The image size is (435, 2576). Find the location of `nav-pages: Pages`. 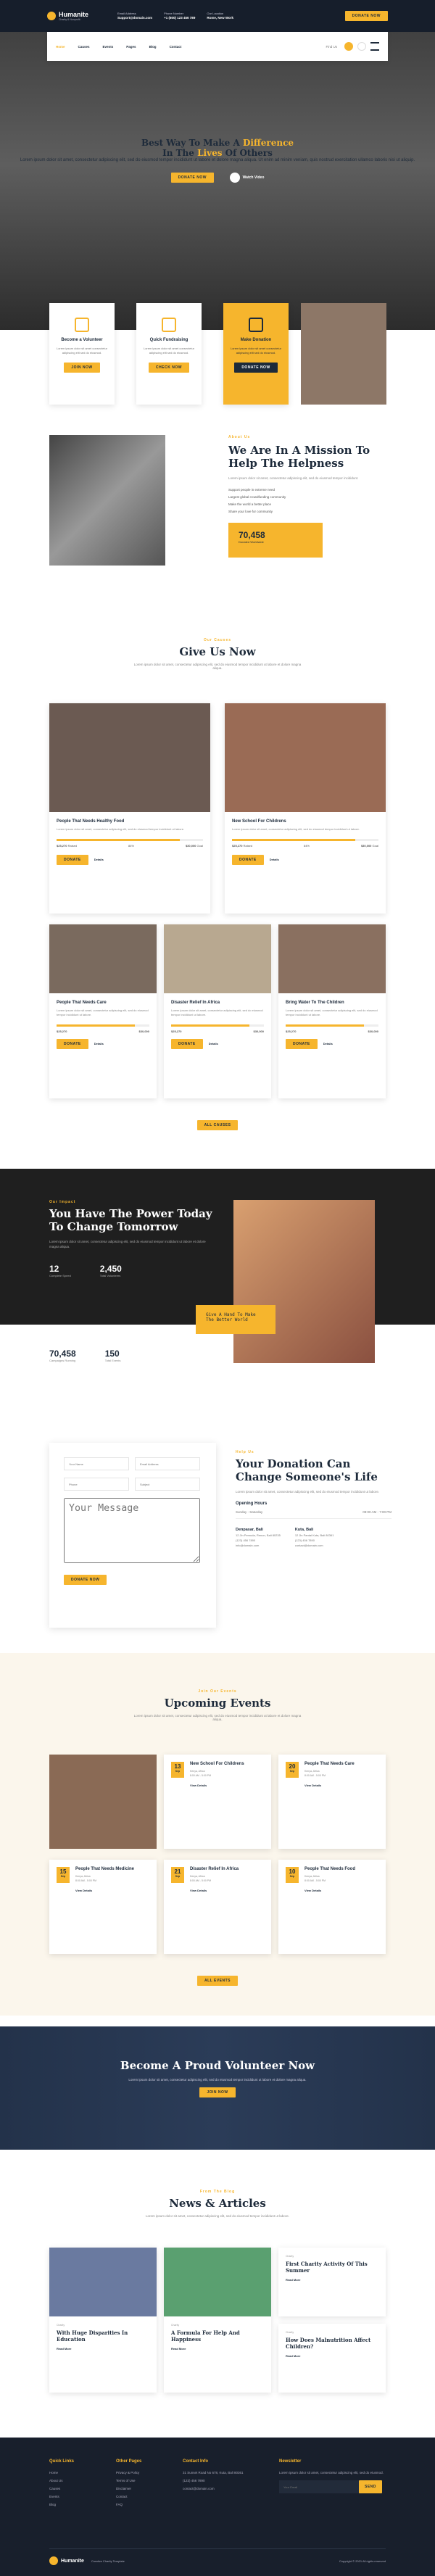

nav-pages: Pages is located at coordinates (131, 47).